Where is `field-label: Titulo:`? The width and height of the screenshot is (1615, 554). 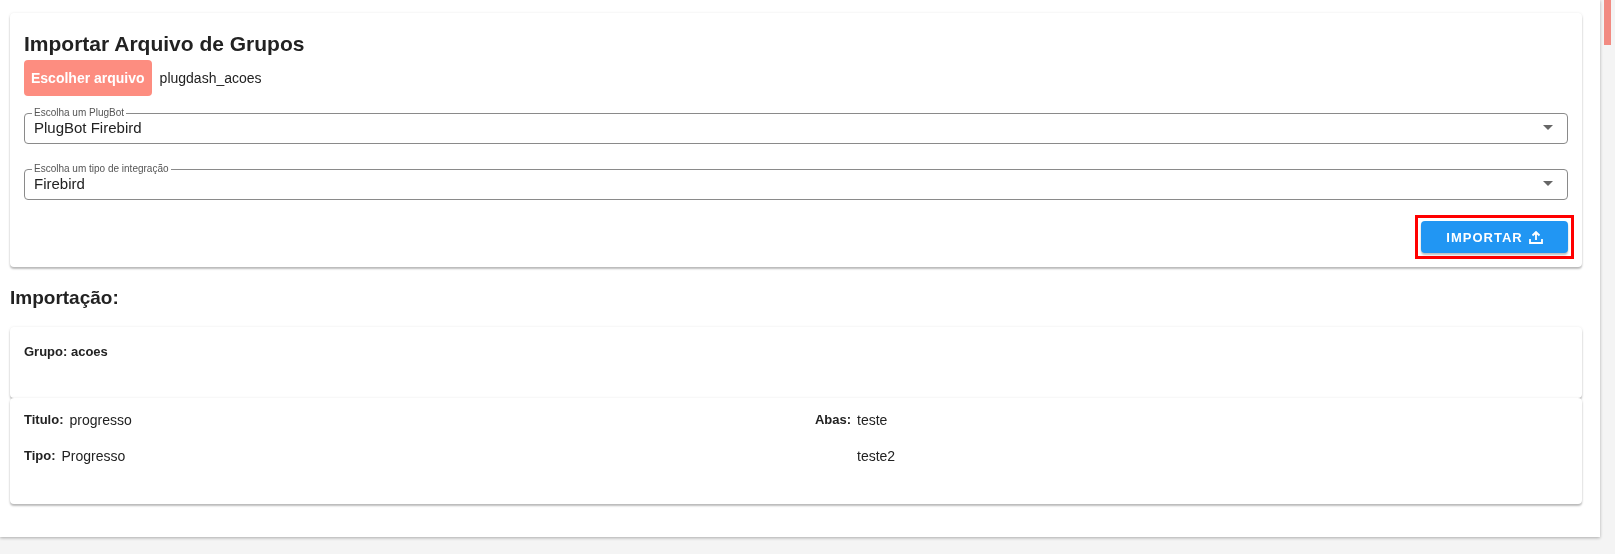
field-label: Titulo: is located at coordinates (44, 419).